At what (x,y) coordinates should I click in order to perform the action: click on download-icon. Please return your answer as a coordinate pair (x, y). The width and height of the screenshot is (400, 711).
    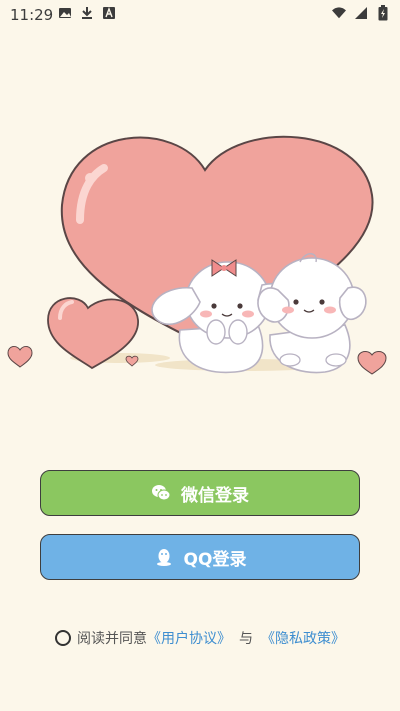
    Looking at the image, I should click on (87, 13).